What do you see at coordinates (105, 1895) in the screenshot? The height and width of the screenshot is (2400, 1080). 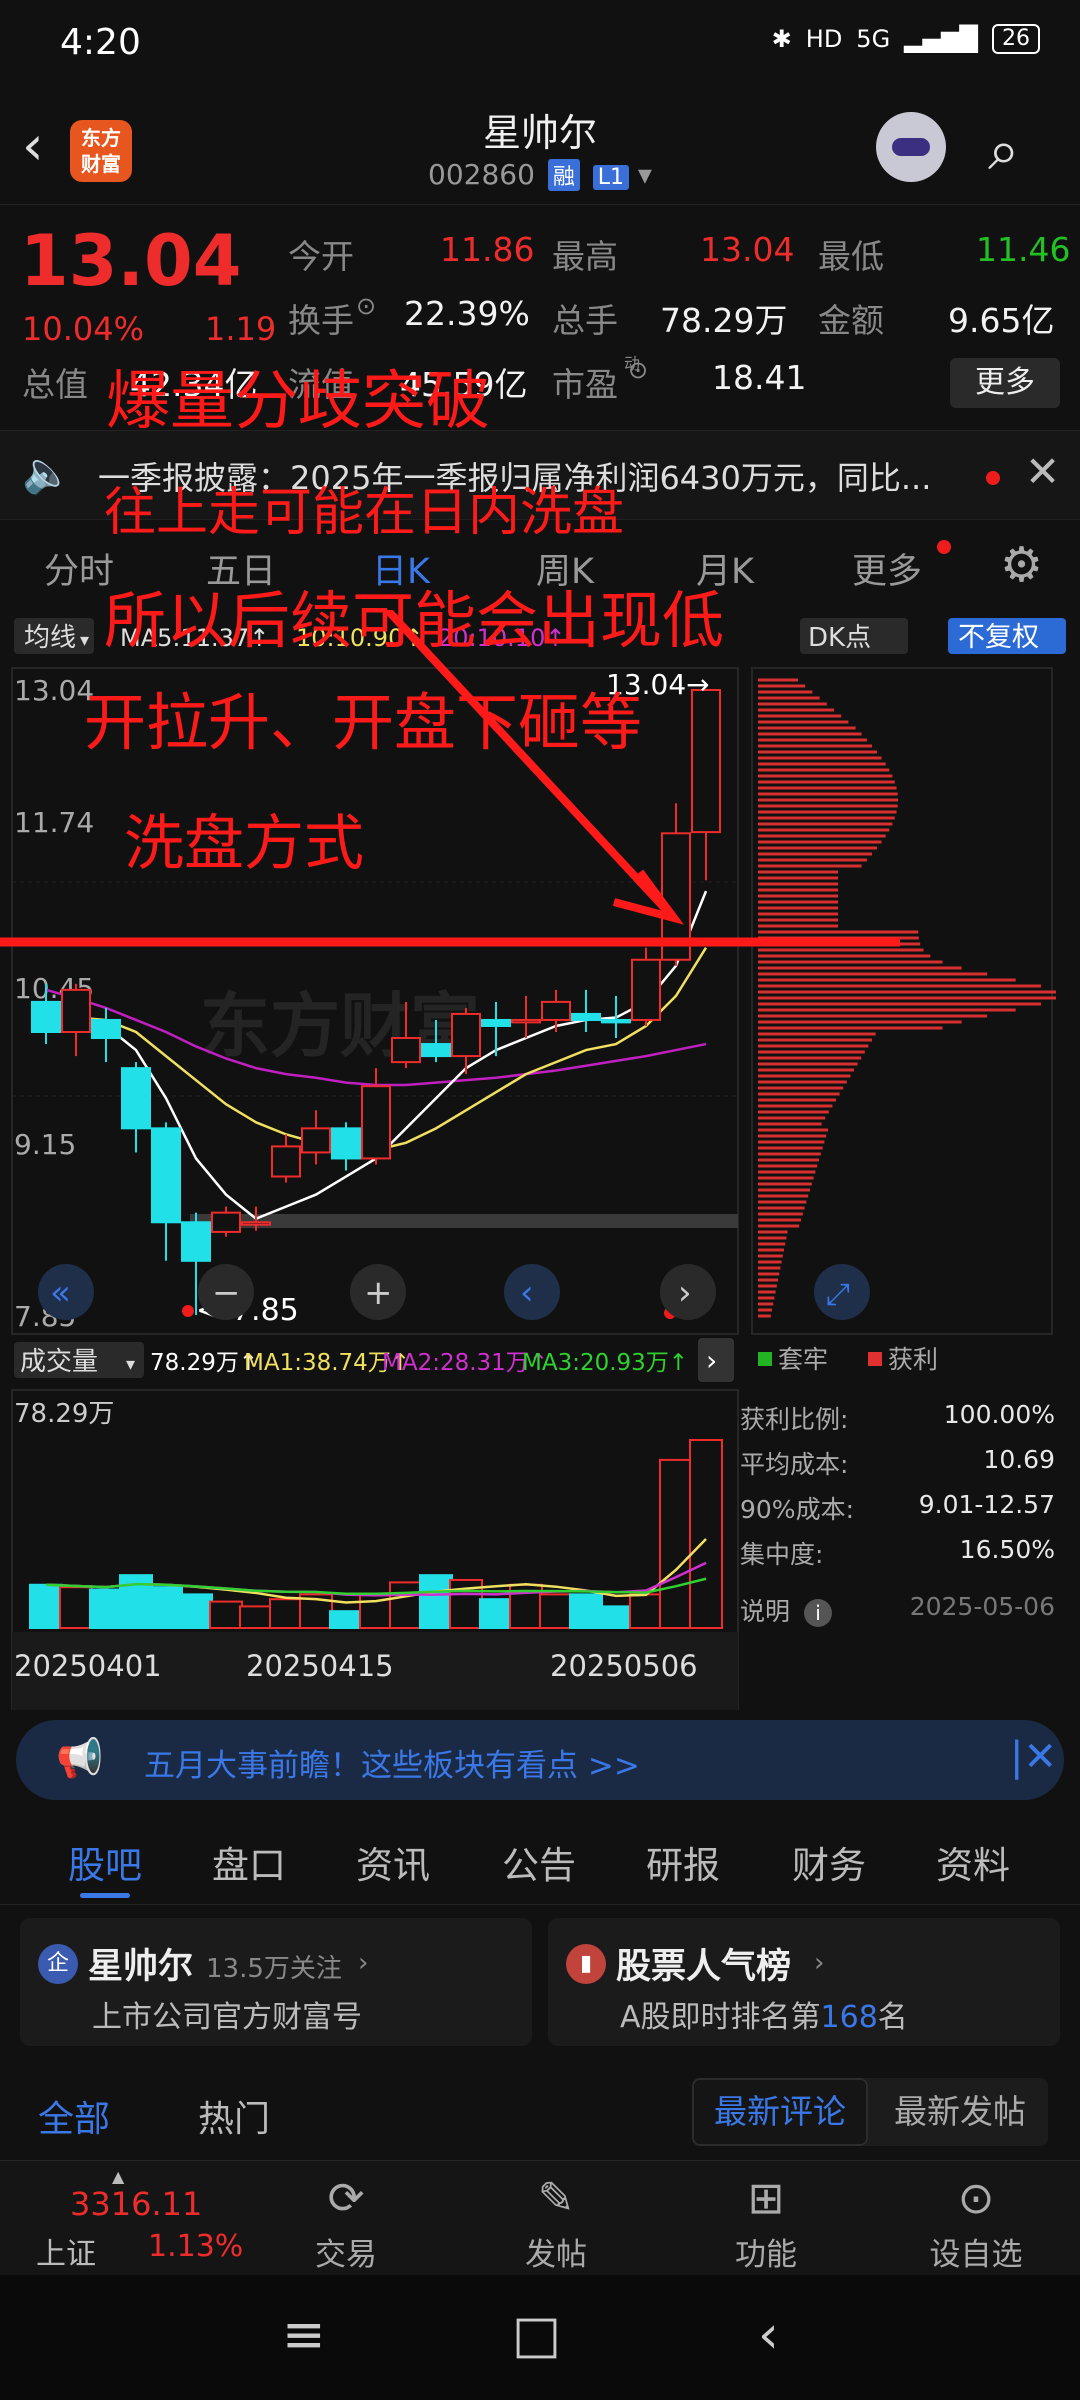 I see `active-tab-indicator` at bounding box center [105, 1895].